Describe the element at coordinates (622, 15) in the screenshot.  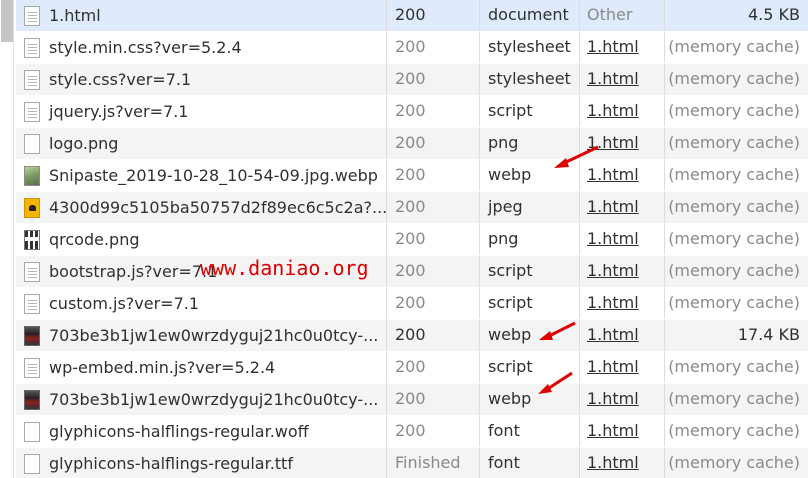
I see `initiator-cell: Other` at that location.